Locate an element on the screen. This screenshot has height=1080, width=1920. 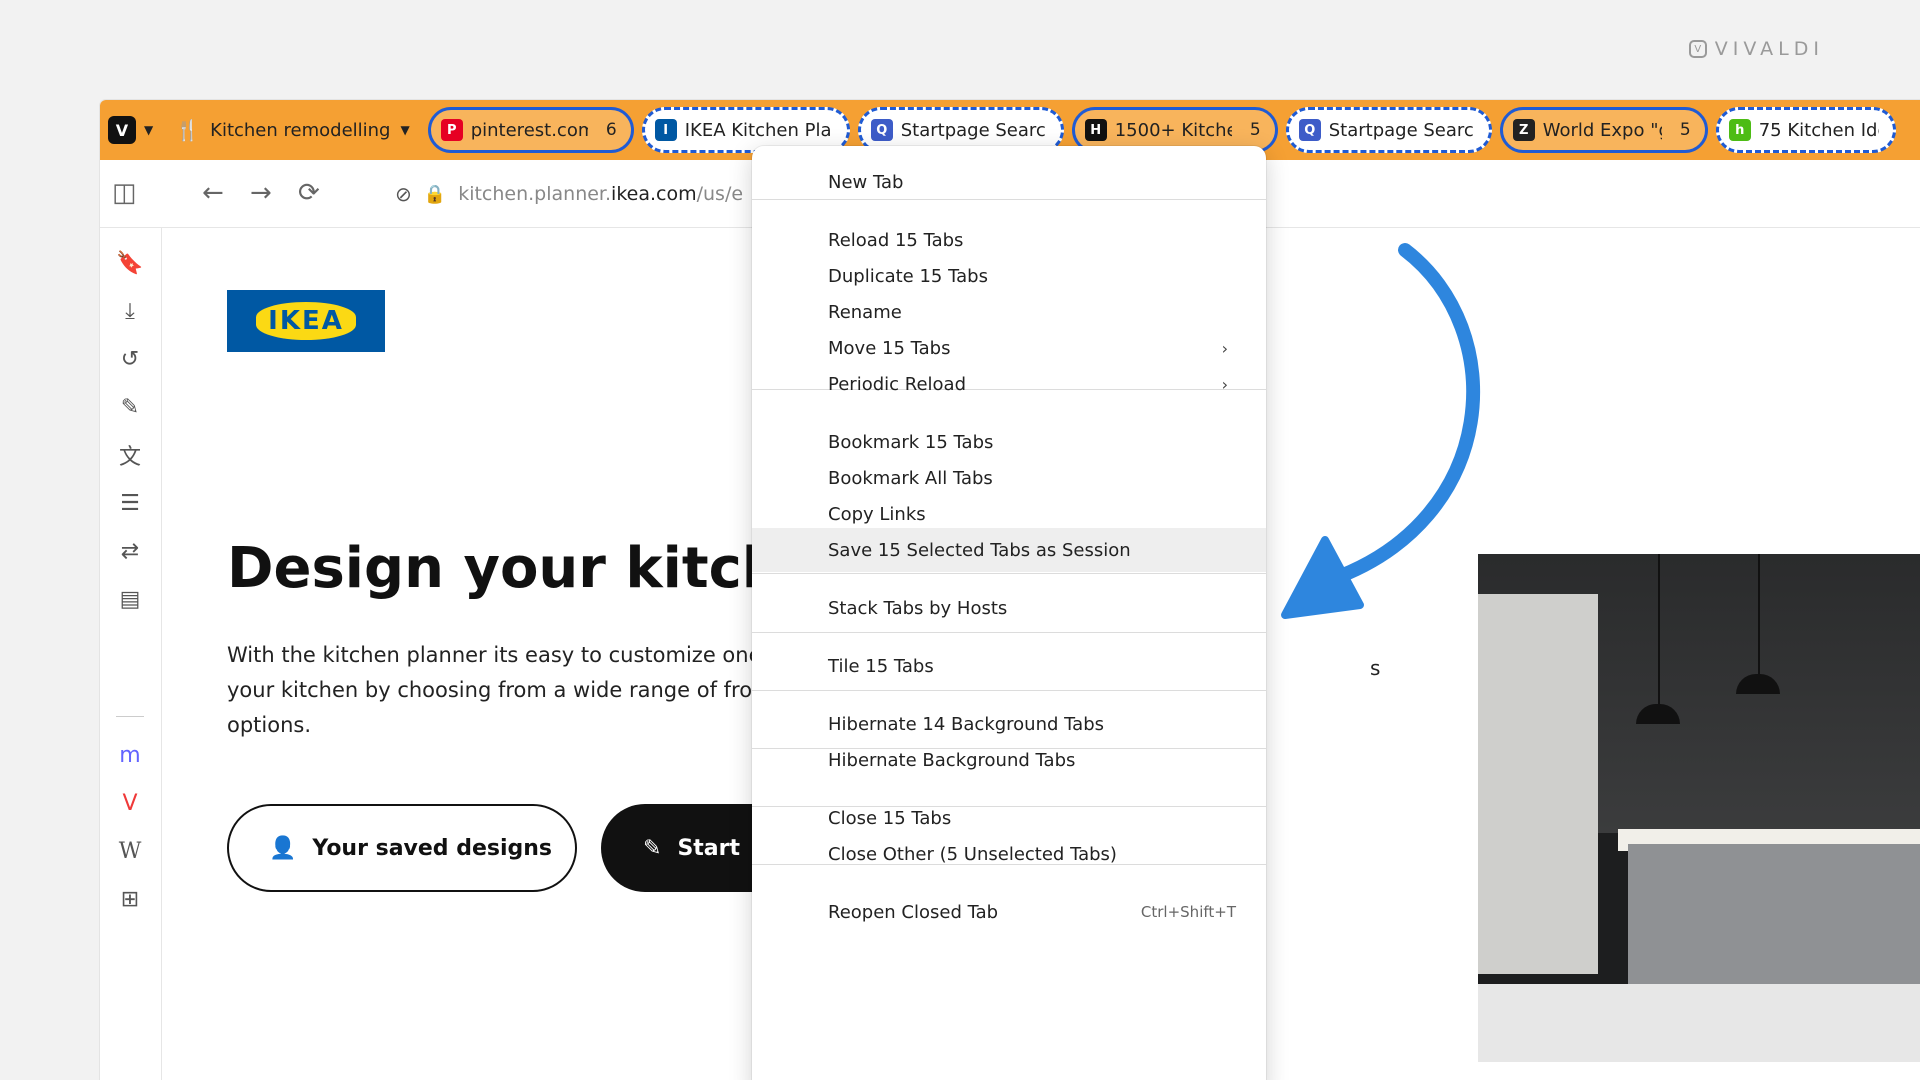
tab-title: pinterest.com is located at coordinates (529, 130).